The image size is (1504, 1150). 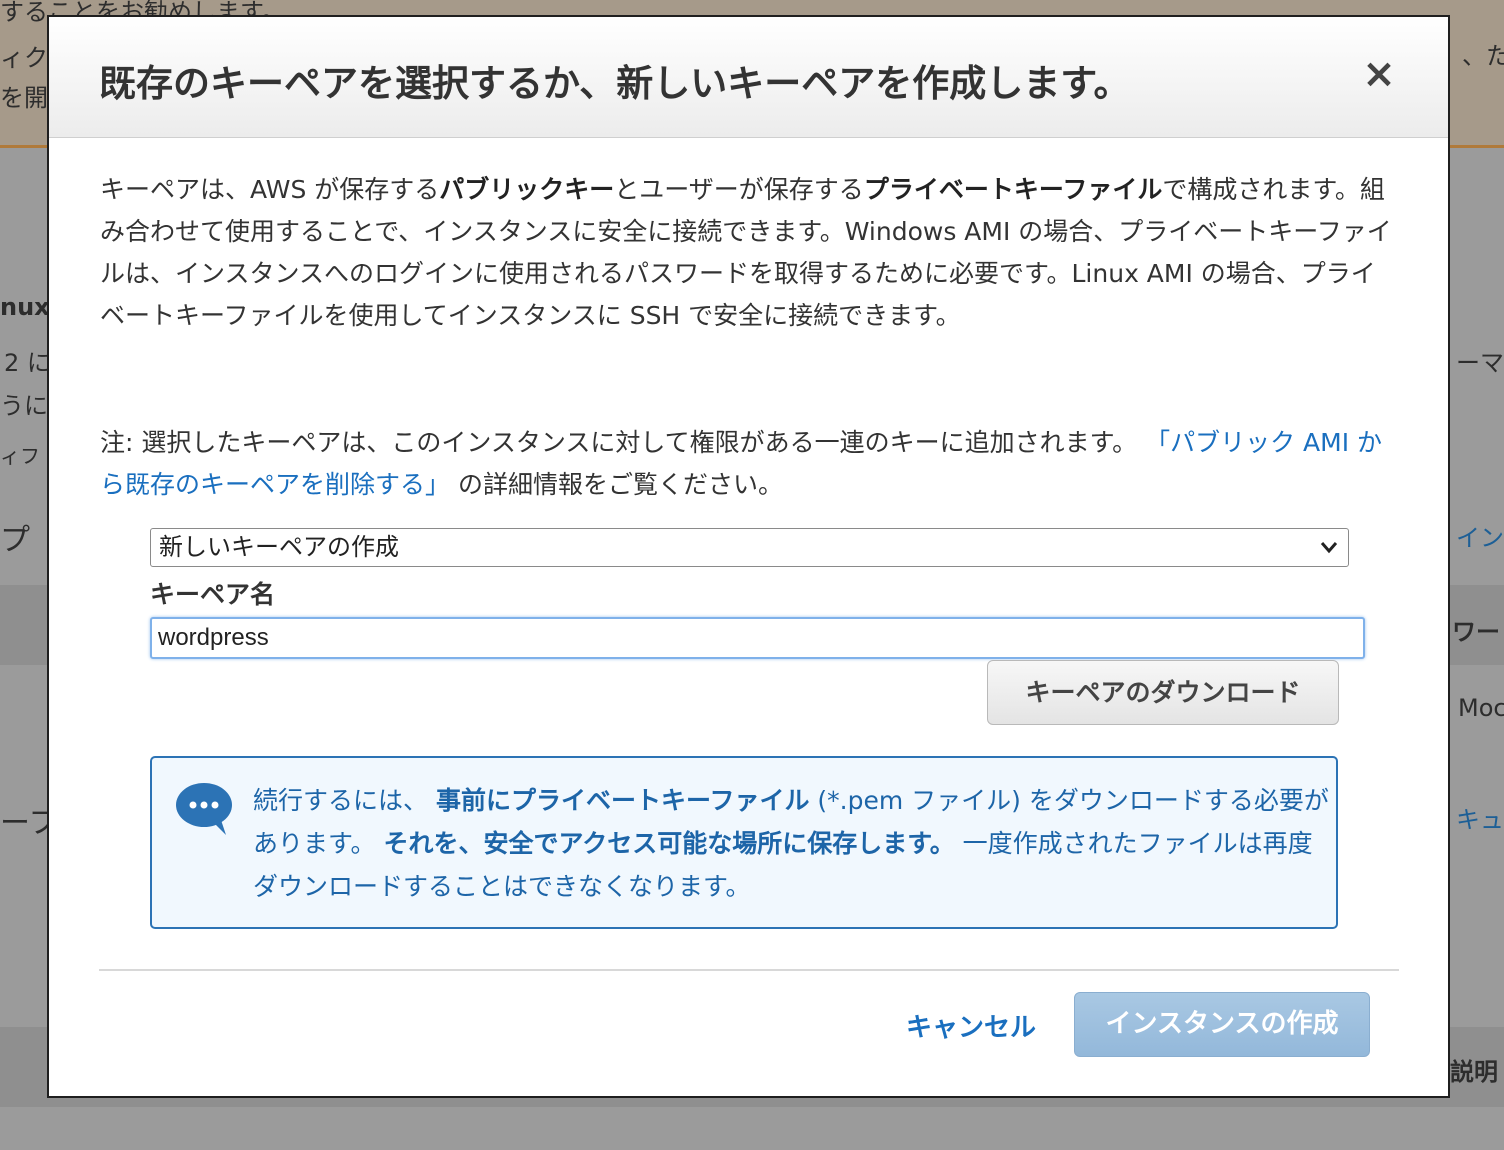 What do you see at coordinates (213, 594) in the screenshot?
I see `key-pair-name-label: キーペア名` at bounding box center [213, 594].